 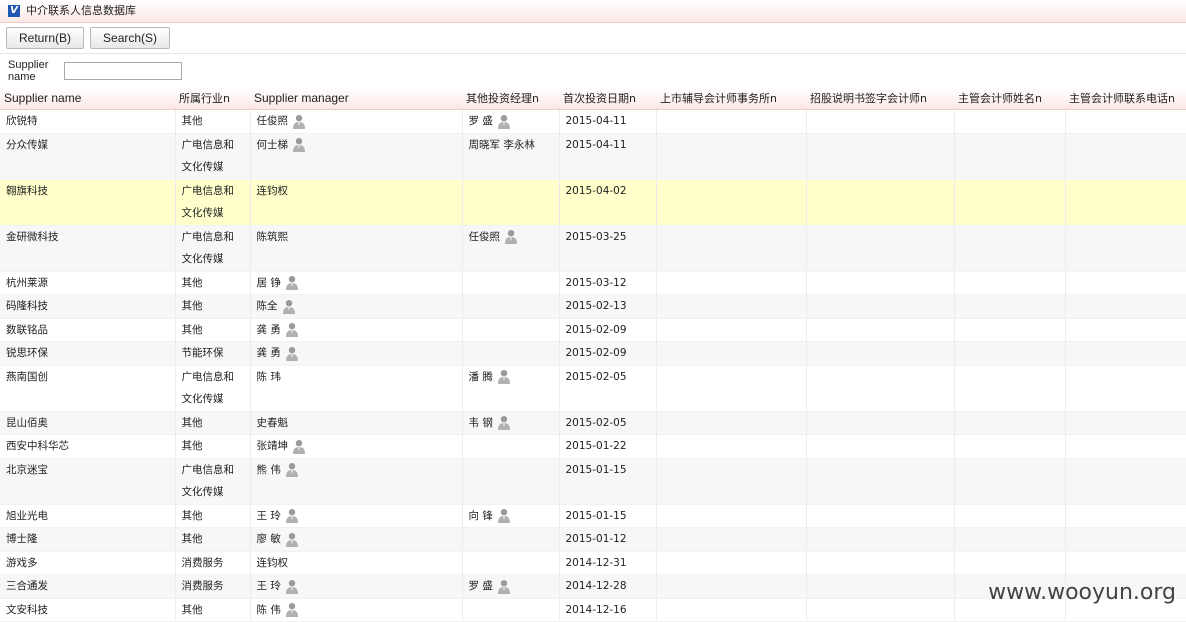 I want to click on cell-other-managers: 向 锋, so click(x=511, y=516).